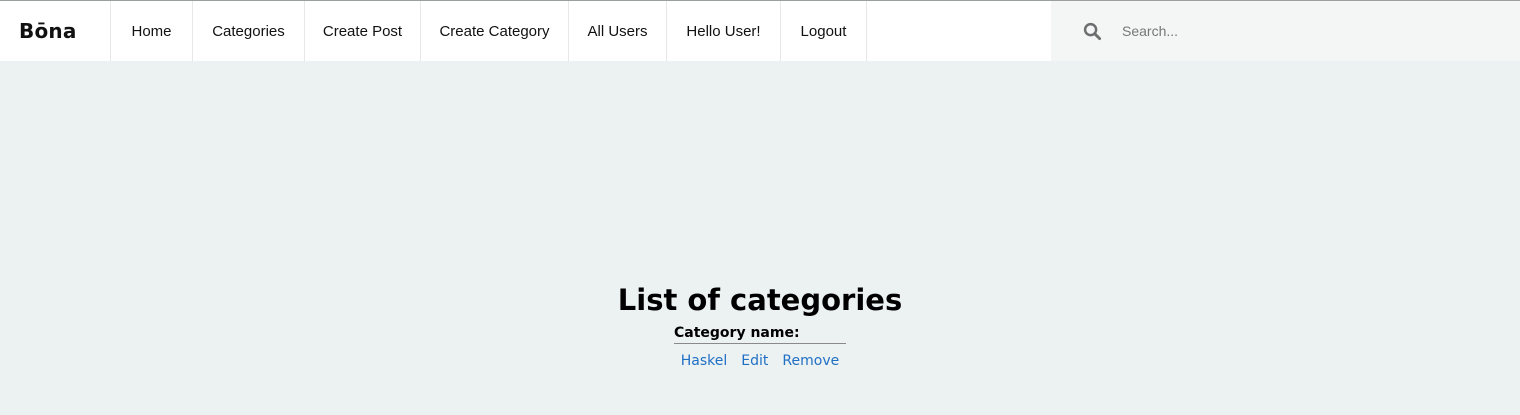 Image resolution: width=1520 pixels, height=415 pixels. What do you see at coordinates (810, 361) in the screenshot?
I see `remove-link: Remove` at bounding box center [810, 361].